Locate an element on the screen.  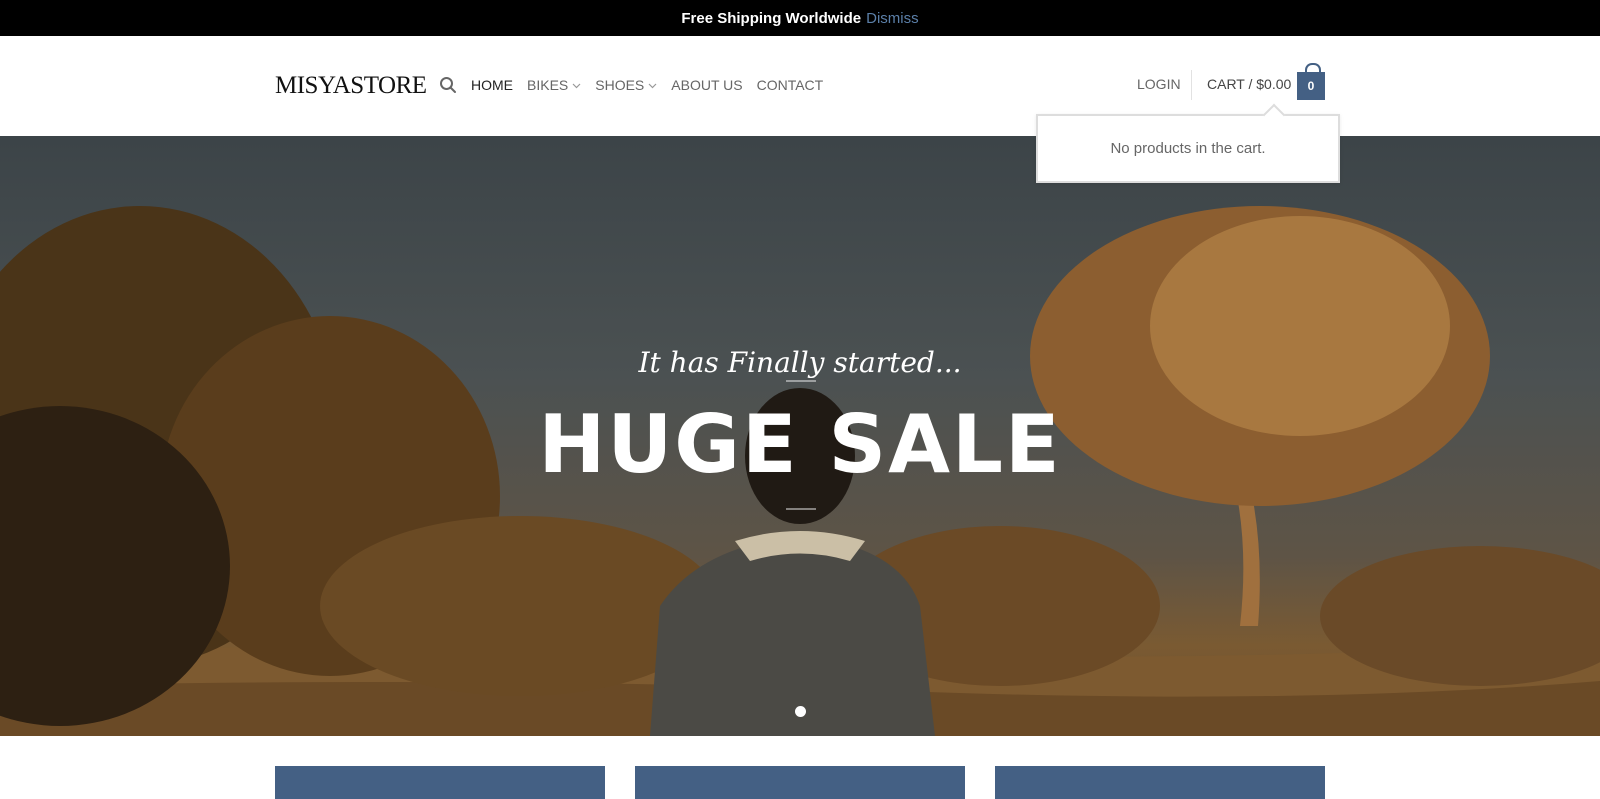
nav-contact-label: CONTACT is located at coordinates (790, 85).